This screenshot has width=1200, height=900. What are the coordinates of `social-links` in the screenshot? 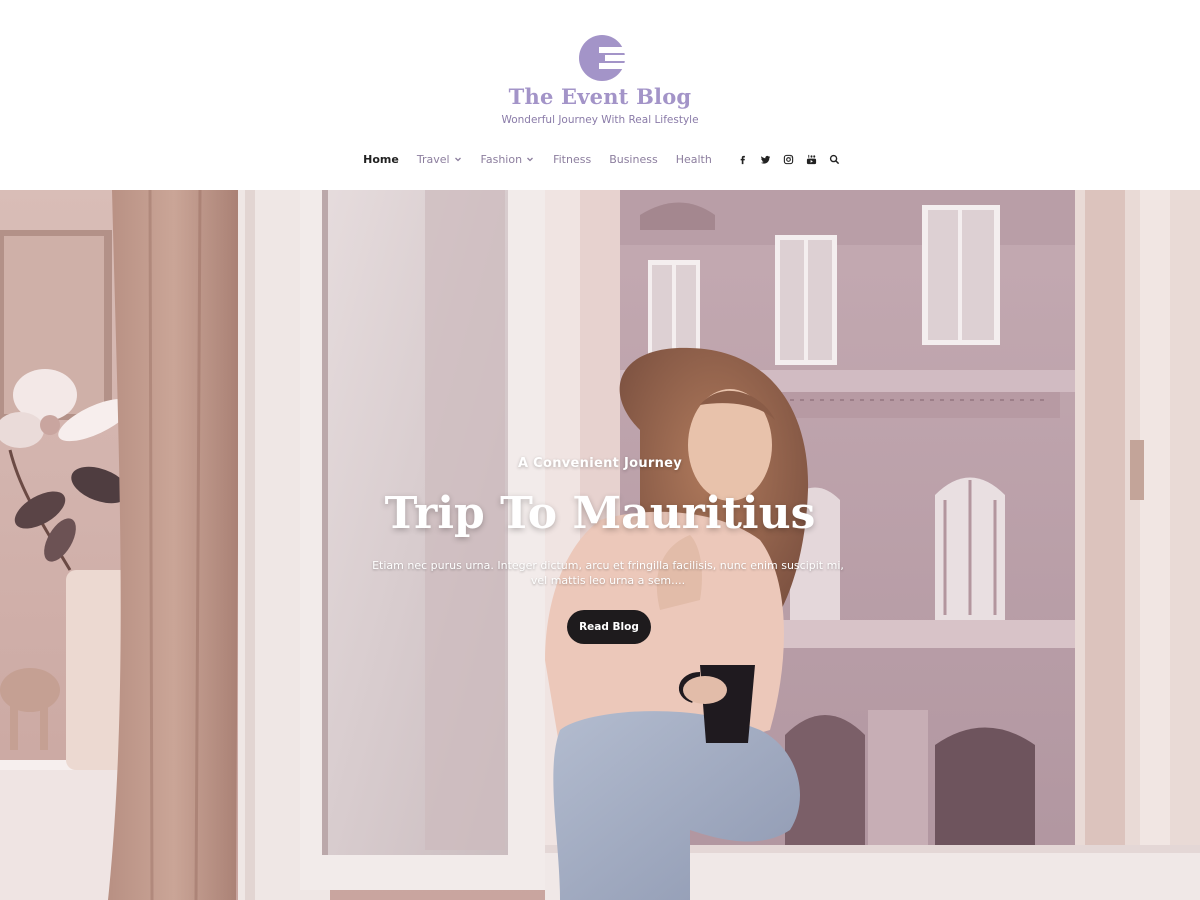 It's located at (788, 159).